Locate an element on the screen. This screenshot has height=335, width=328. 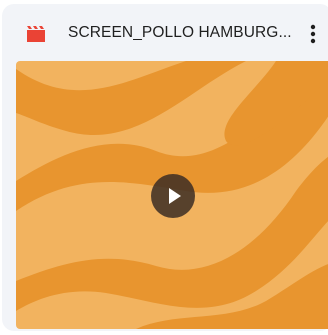
video-file-icon is located at coordinates (36, 34).